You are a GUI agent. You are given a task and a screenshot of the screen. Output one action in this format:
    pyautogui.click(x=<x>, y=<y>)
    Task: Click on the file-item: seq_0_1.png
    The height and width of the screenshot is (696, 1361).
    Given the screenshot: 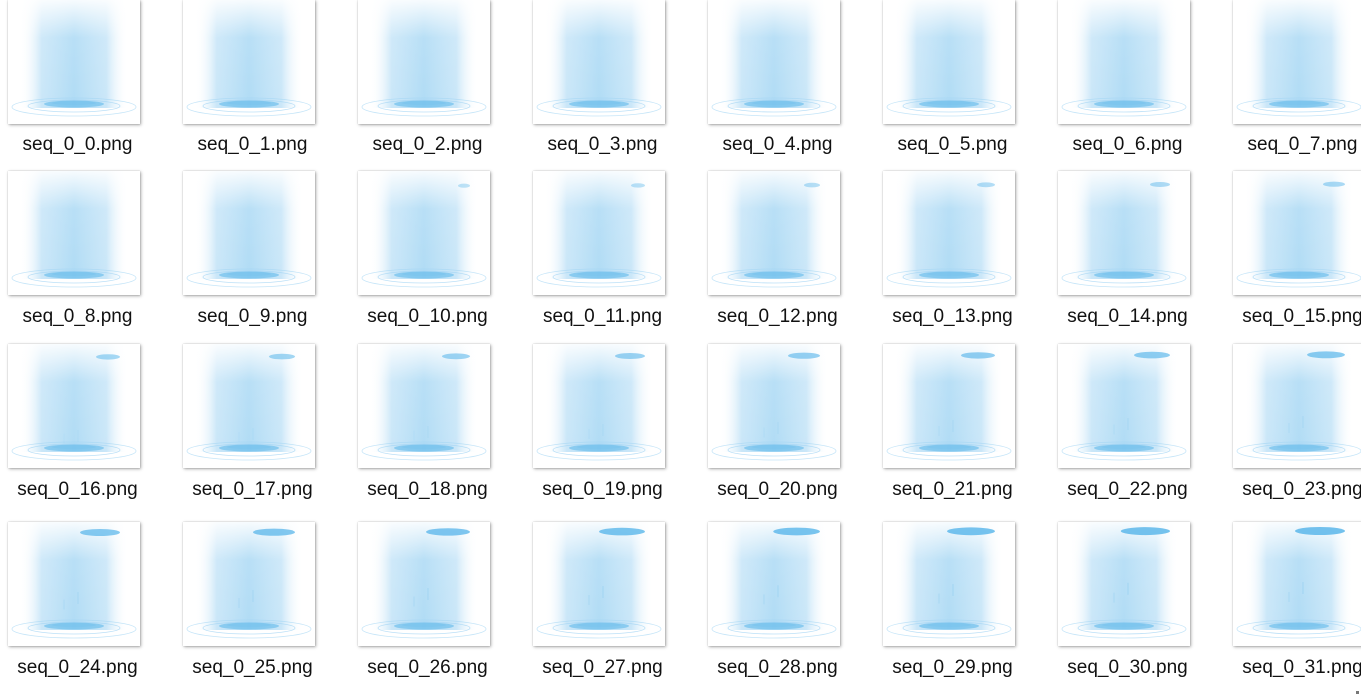 What is the action you would take?
    pyautogui.click(x=262, y=85)
    